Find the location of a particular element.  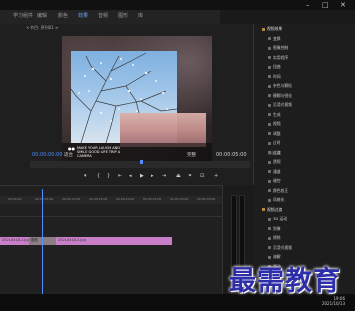

effects-item-label: 3D 运动 is located at coordinates (280, 218).